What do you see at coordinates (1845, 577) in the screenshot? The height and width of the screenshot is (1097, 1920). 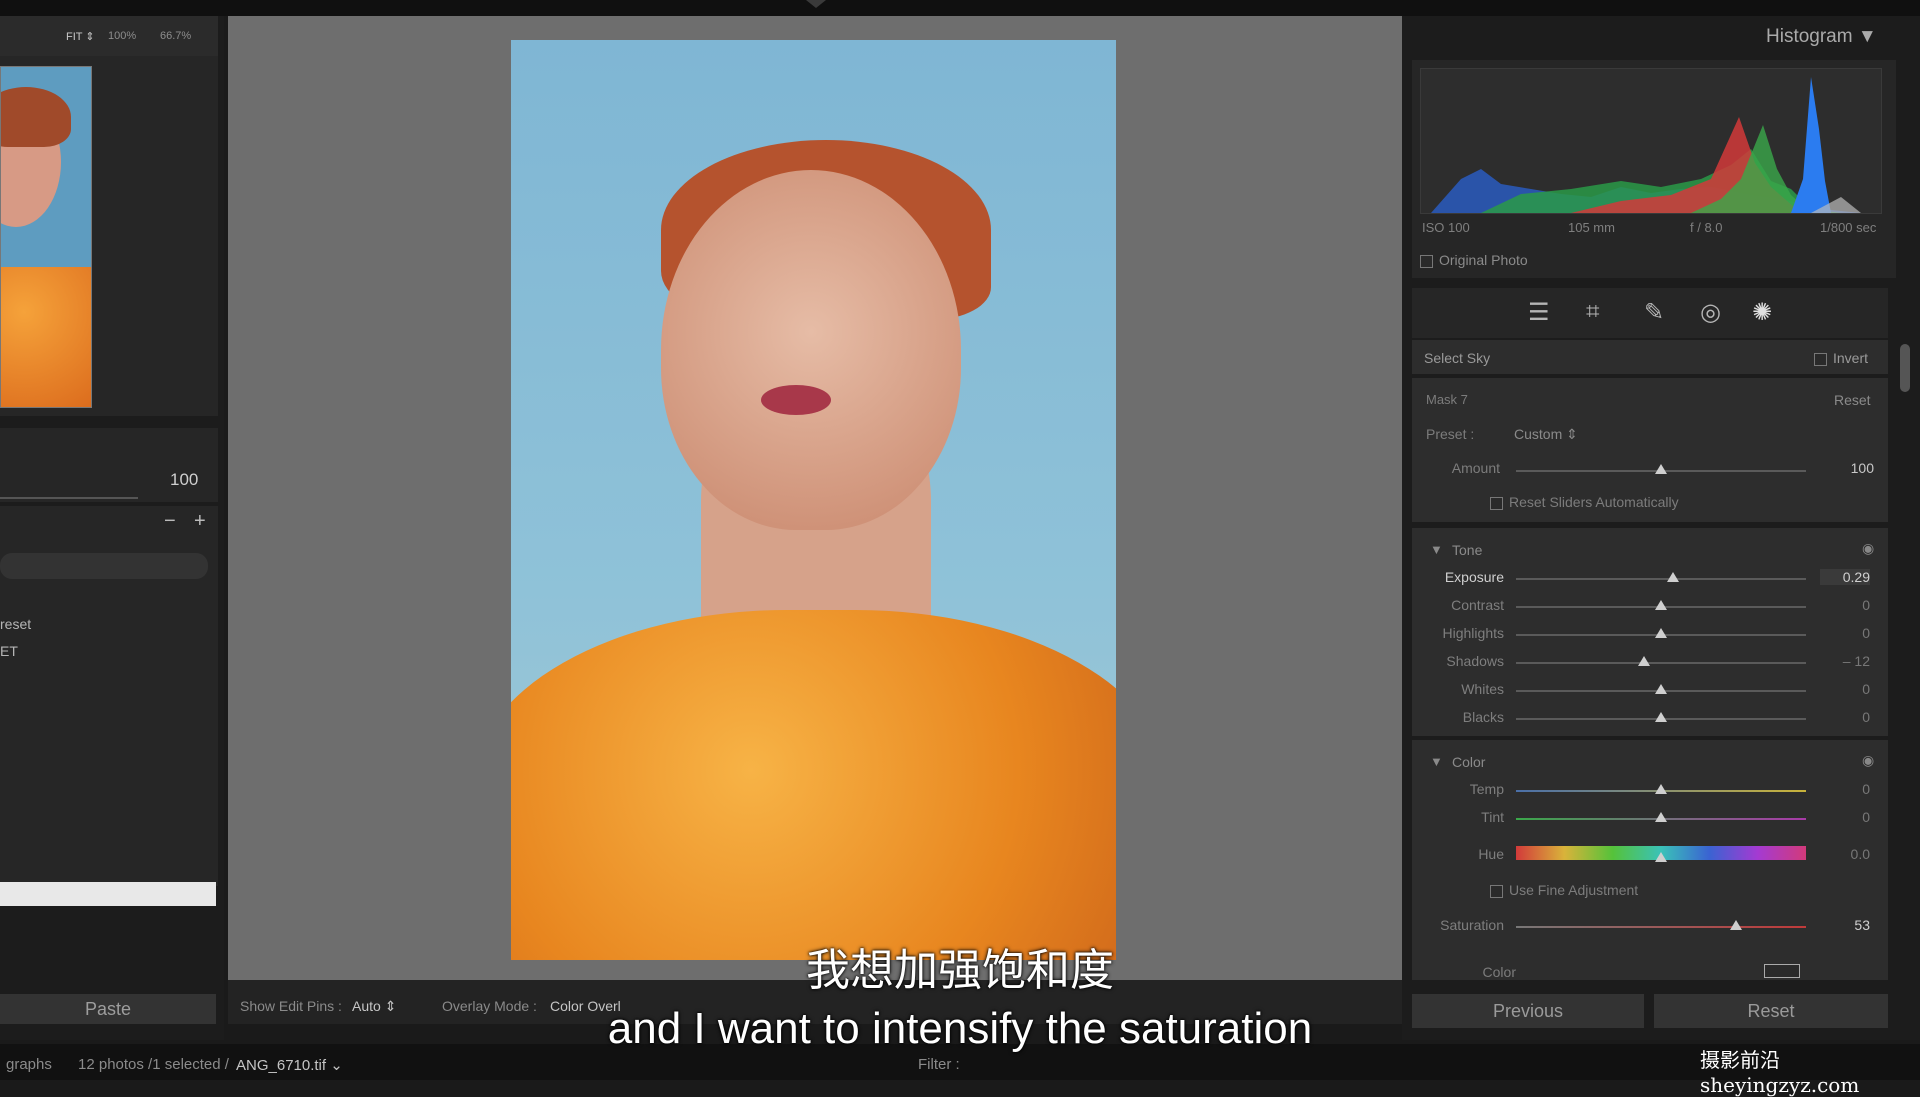 I see `tone-slider-value: 0.29` at bounding box center [1845, 577].